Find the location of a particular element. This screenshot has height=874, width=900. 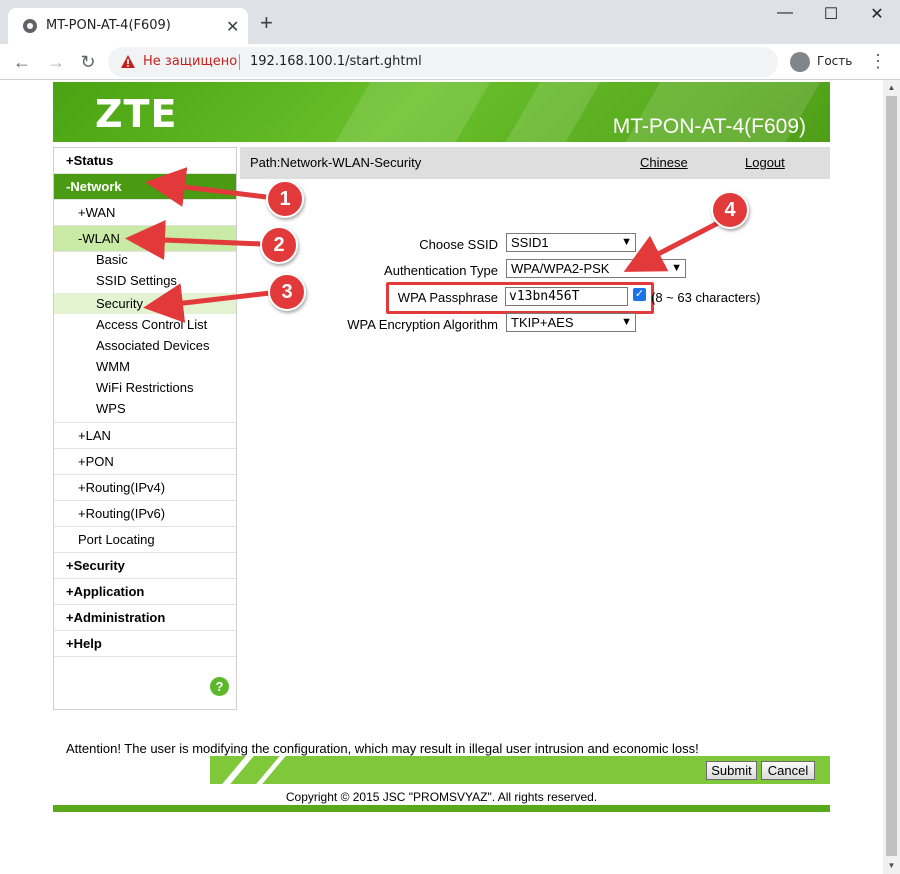

profile-button: Гость is located at coordinates (823, 62).